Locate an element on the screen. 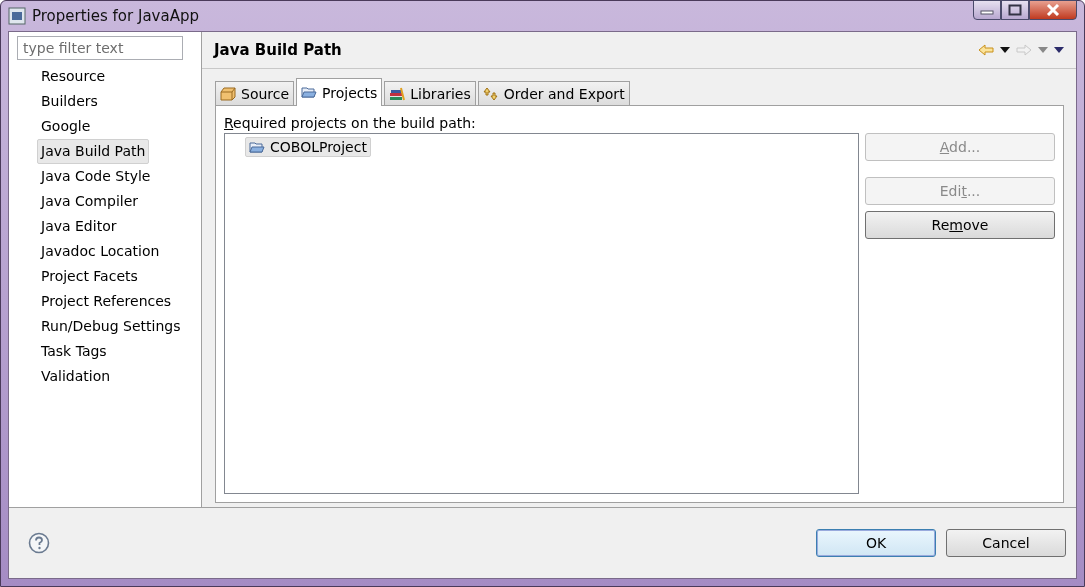  books-icon is located at coordinates (397, 93).